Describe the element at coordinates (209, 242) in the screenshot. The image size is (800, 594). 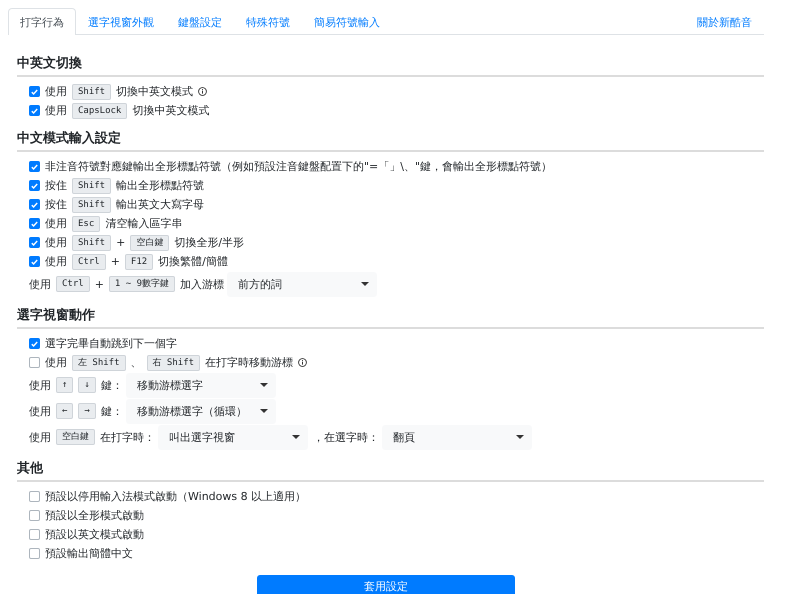
I see `label-text: 切換全形/半形` at that location.